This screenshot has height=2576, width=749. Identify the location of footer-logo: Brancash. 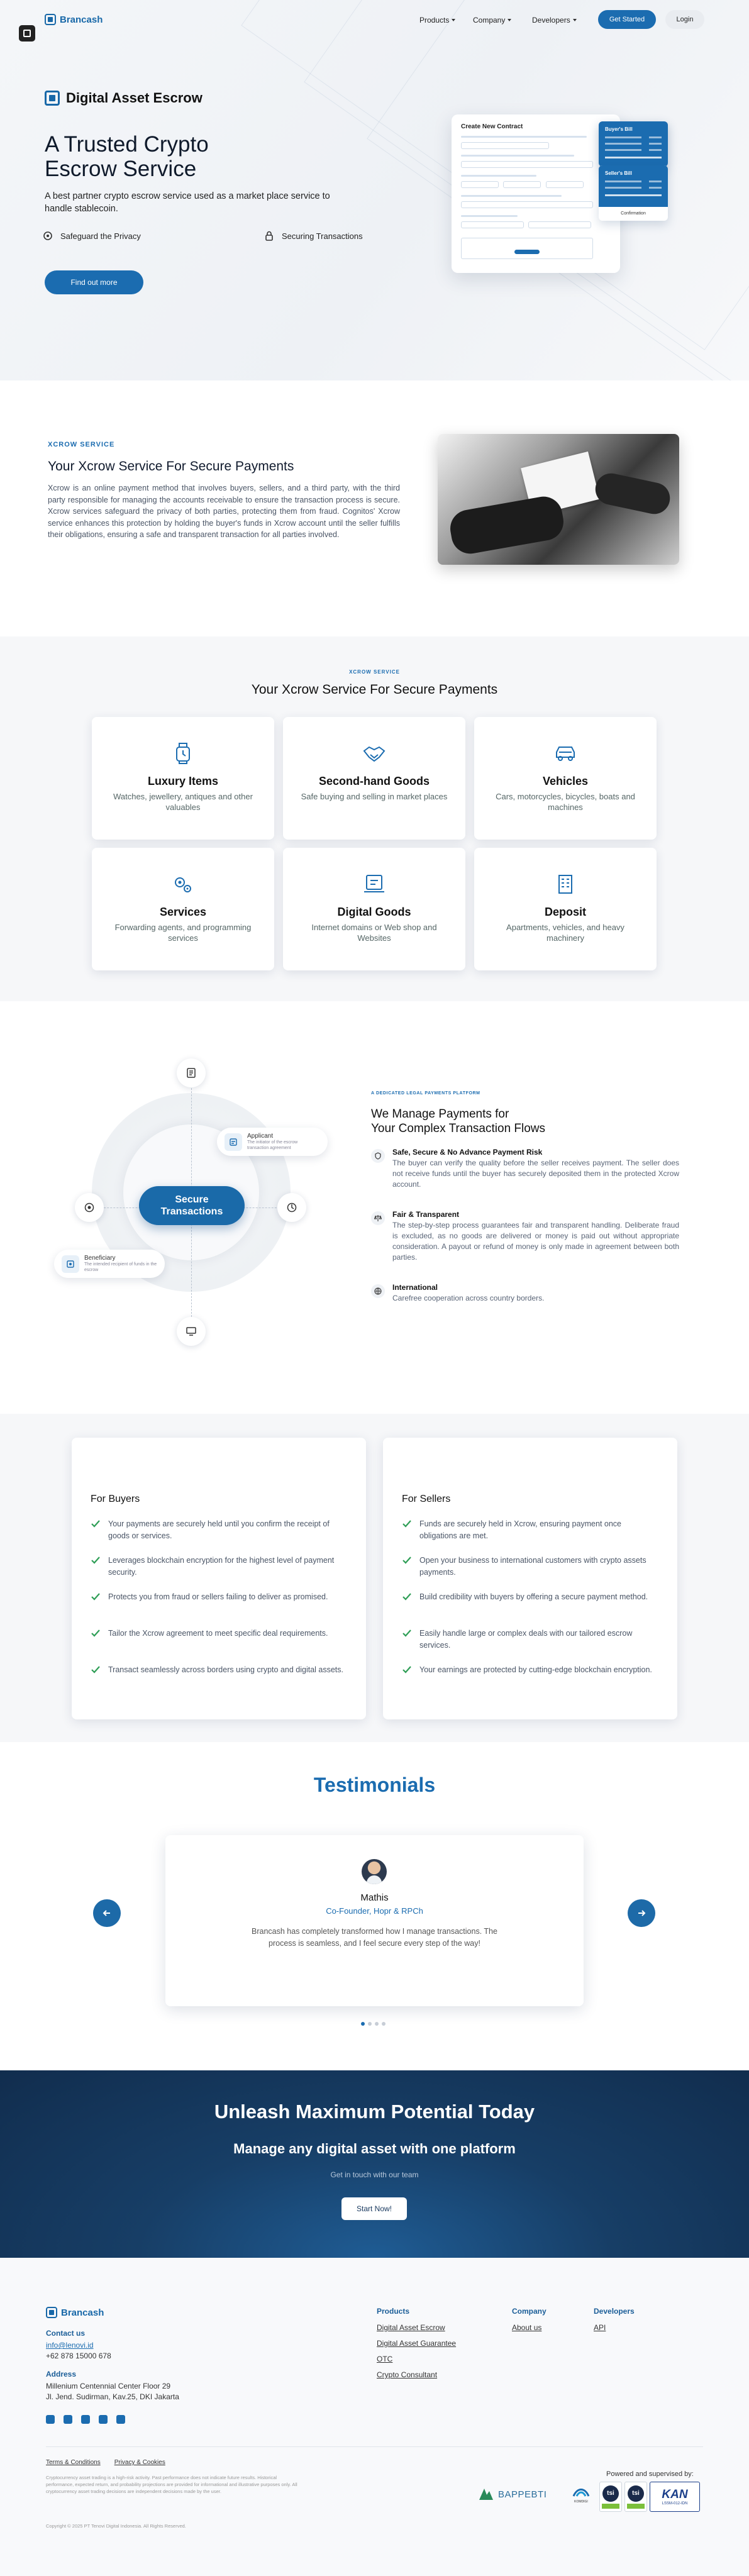
(75, 2312).